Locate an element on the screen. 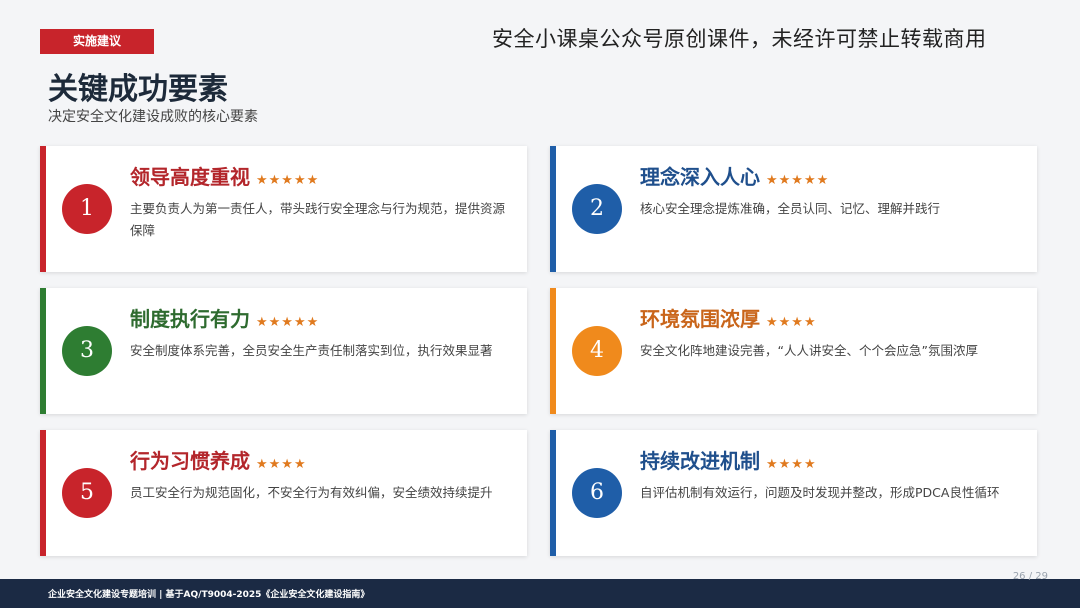 This screenshot has height=608, width=1080. card-title: 环境氛围浓厚 ★★★★ is located at coordinates (728, 317).